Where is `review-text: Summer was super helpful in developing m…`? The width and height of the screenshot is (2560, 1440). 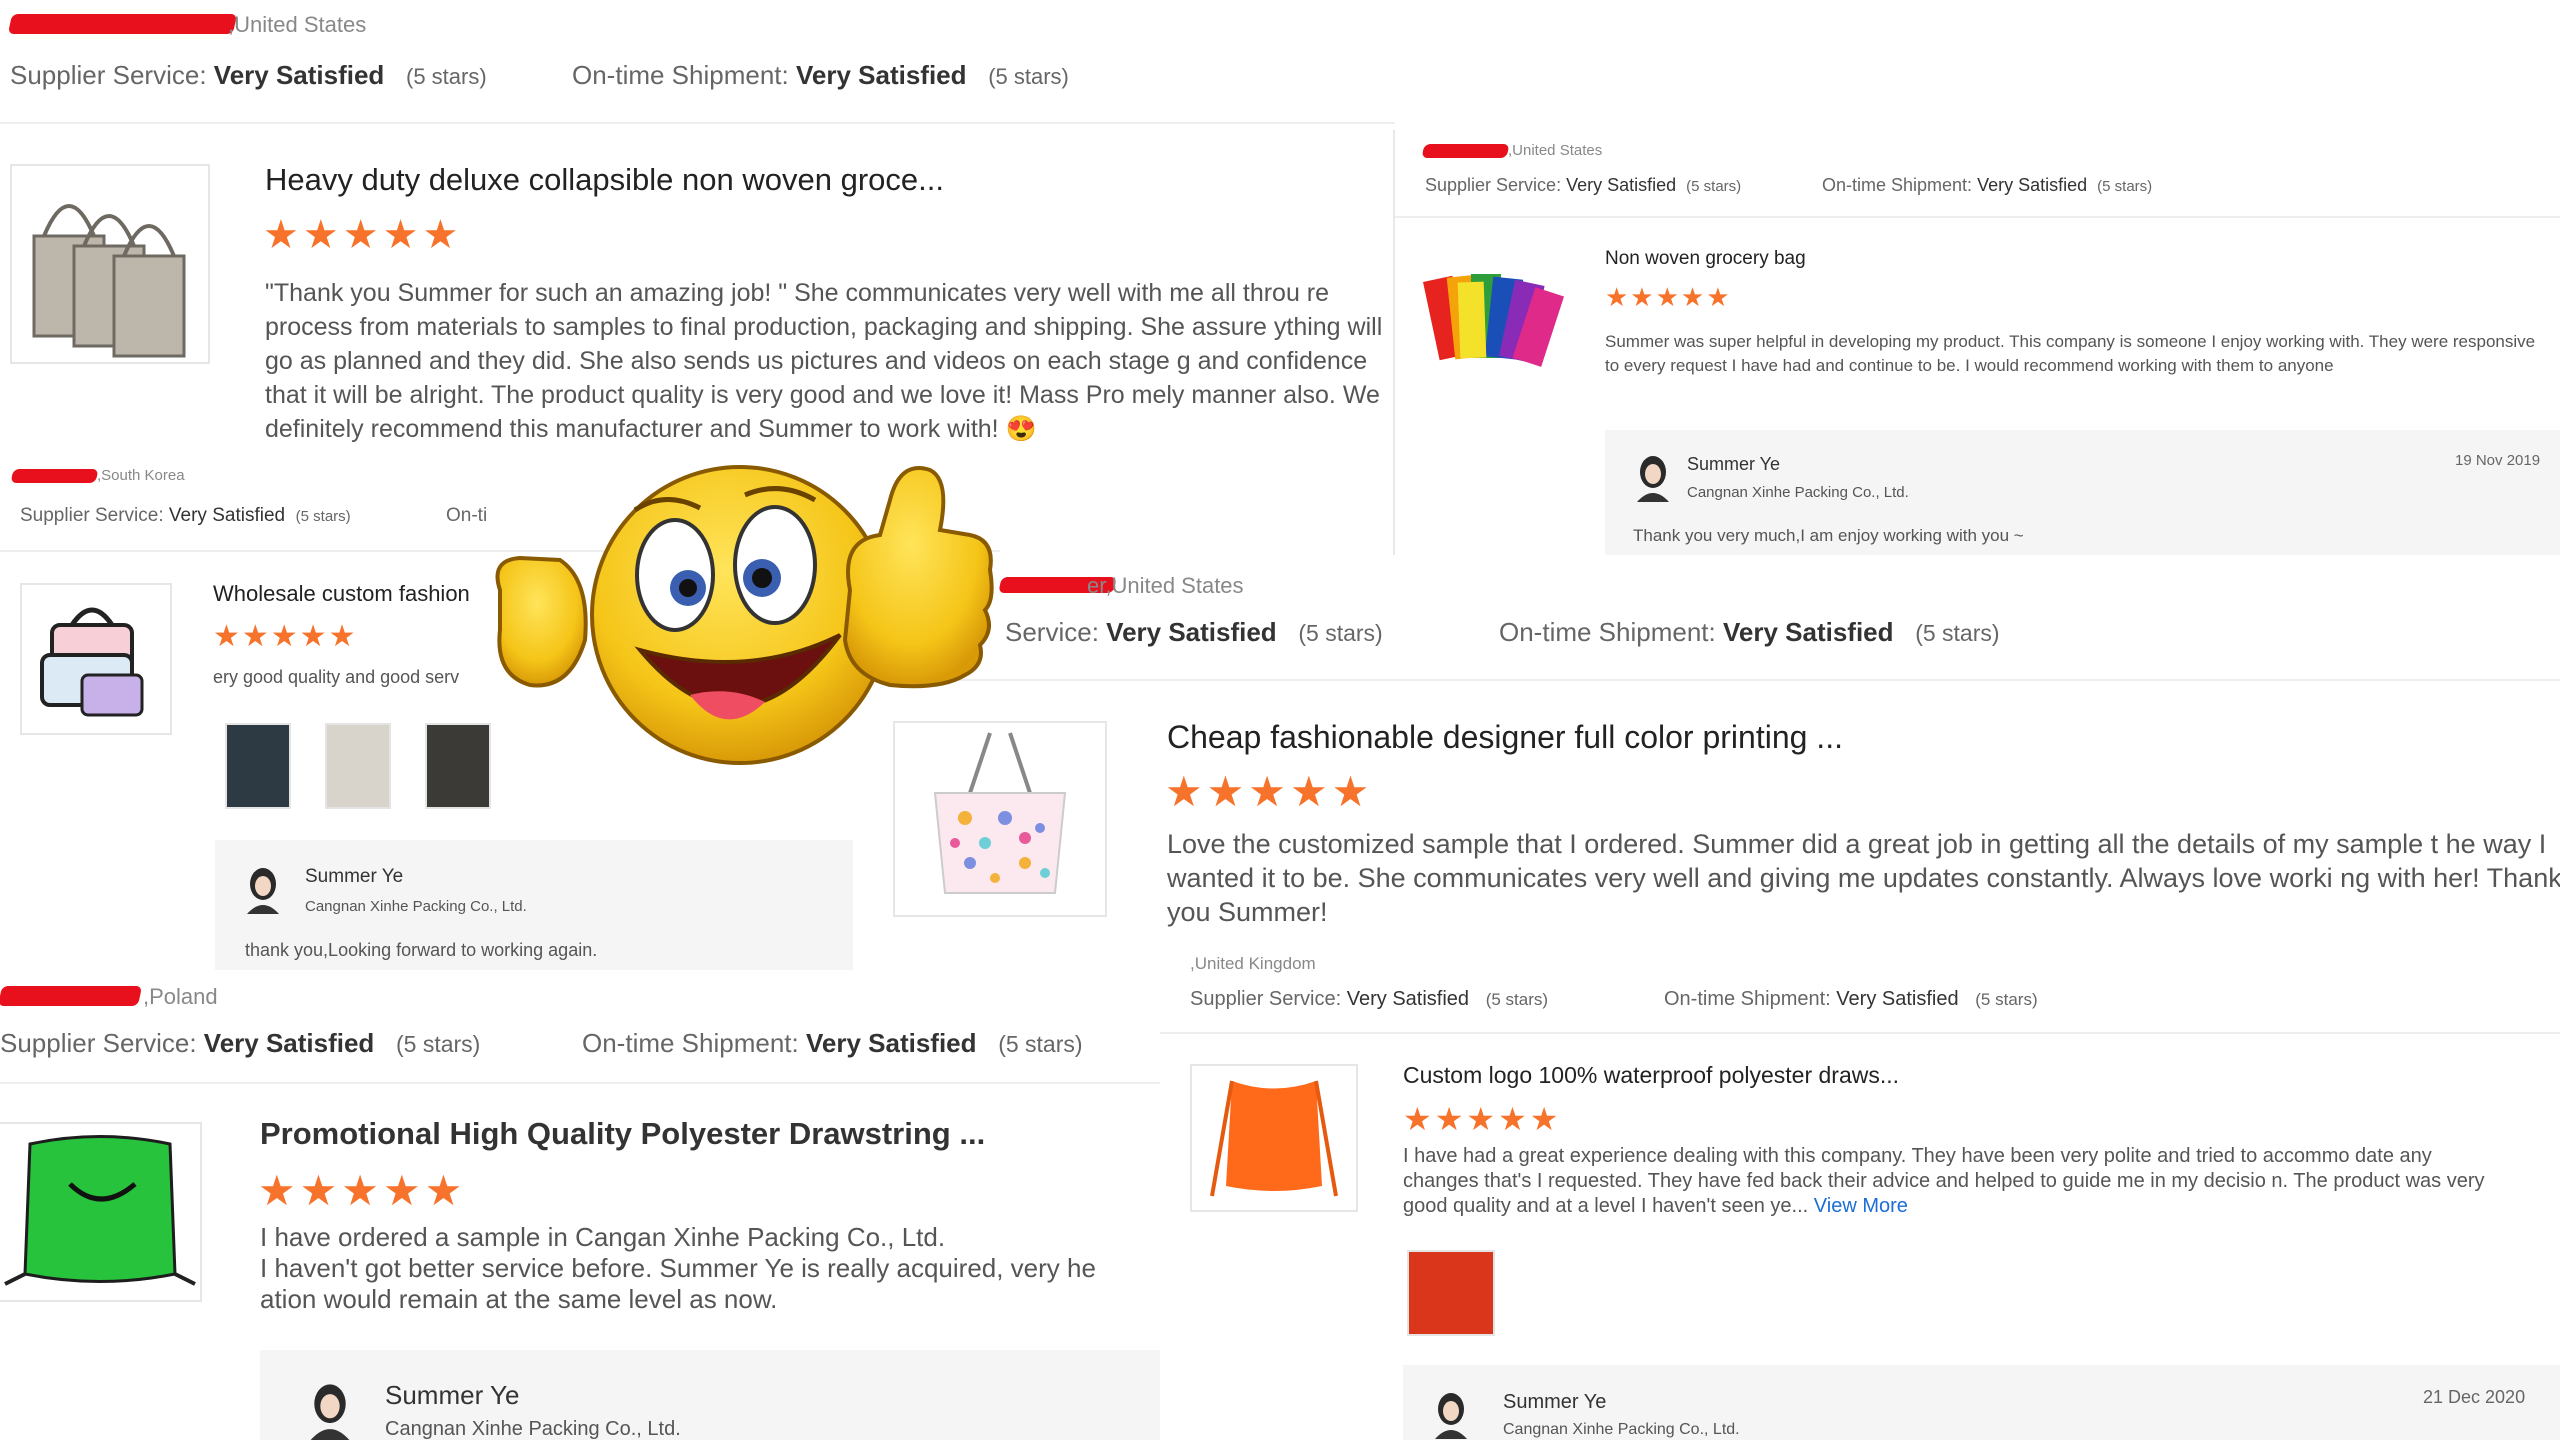 review-text: Summer was super helpful in developing m… is located at coordinates (2070, 353).